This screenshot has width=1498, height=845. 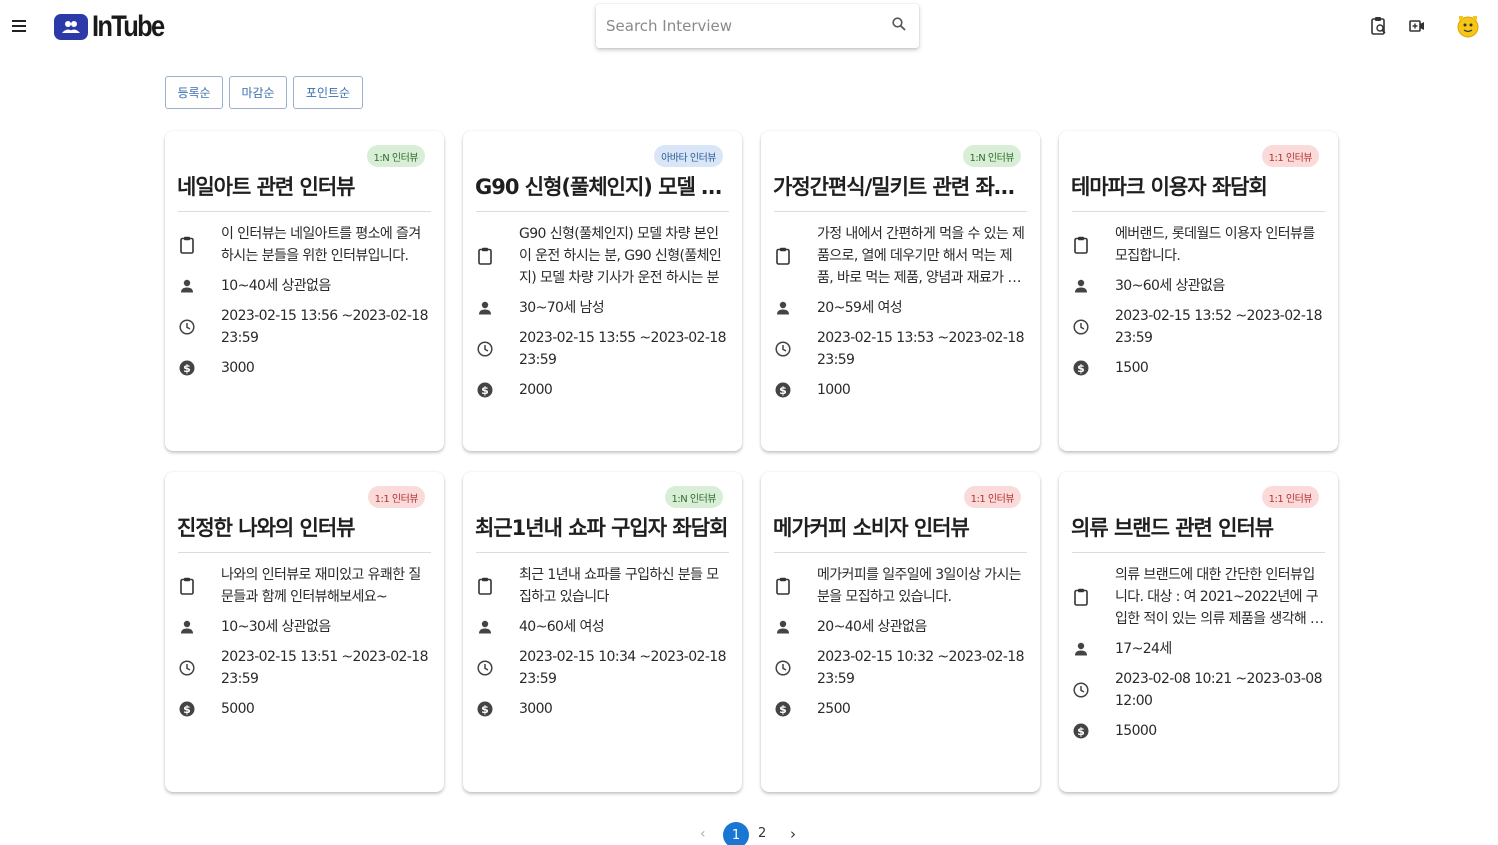 What do you see at coordinates (793, 834) in the screenshot?
I see `next-page-icon: ›` at bounding box center [793, 834].